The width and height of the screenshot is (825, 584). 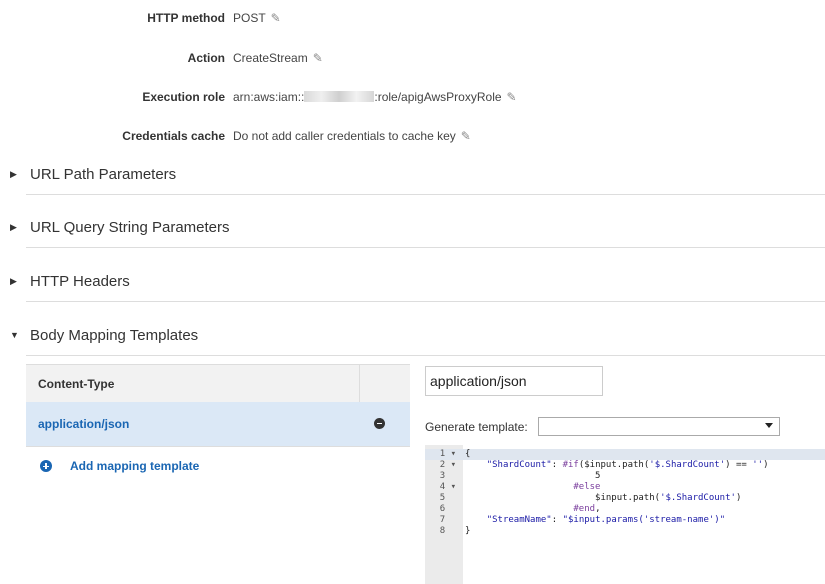 I want to click on content-type-header-label: Content-Type, so click(x=76, y=384).